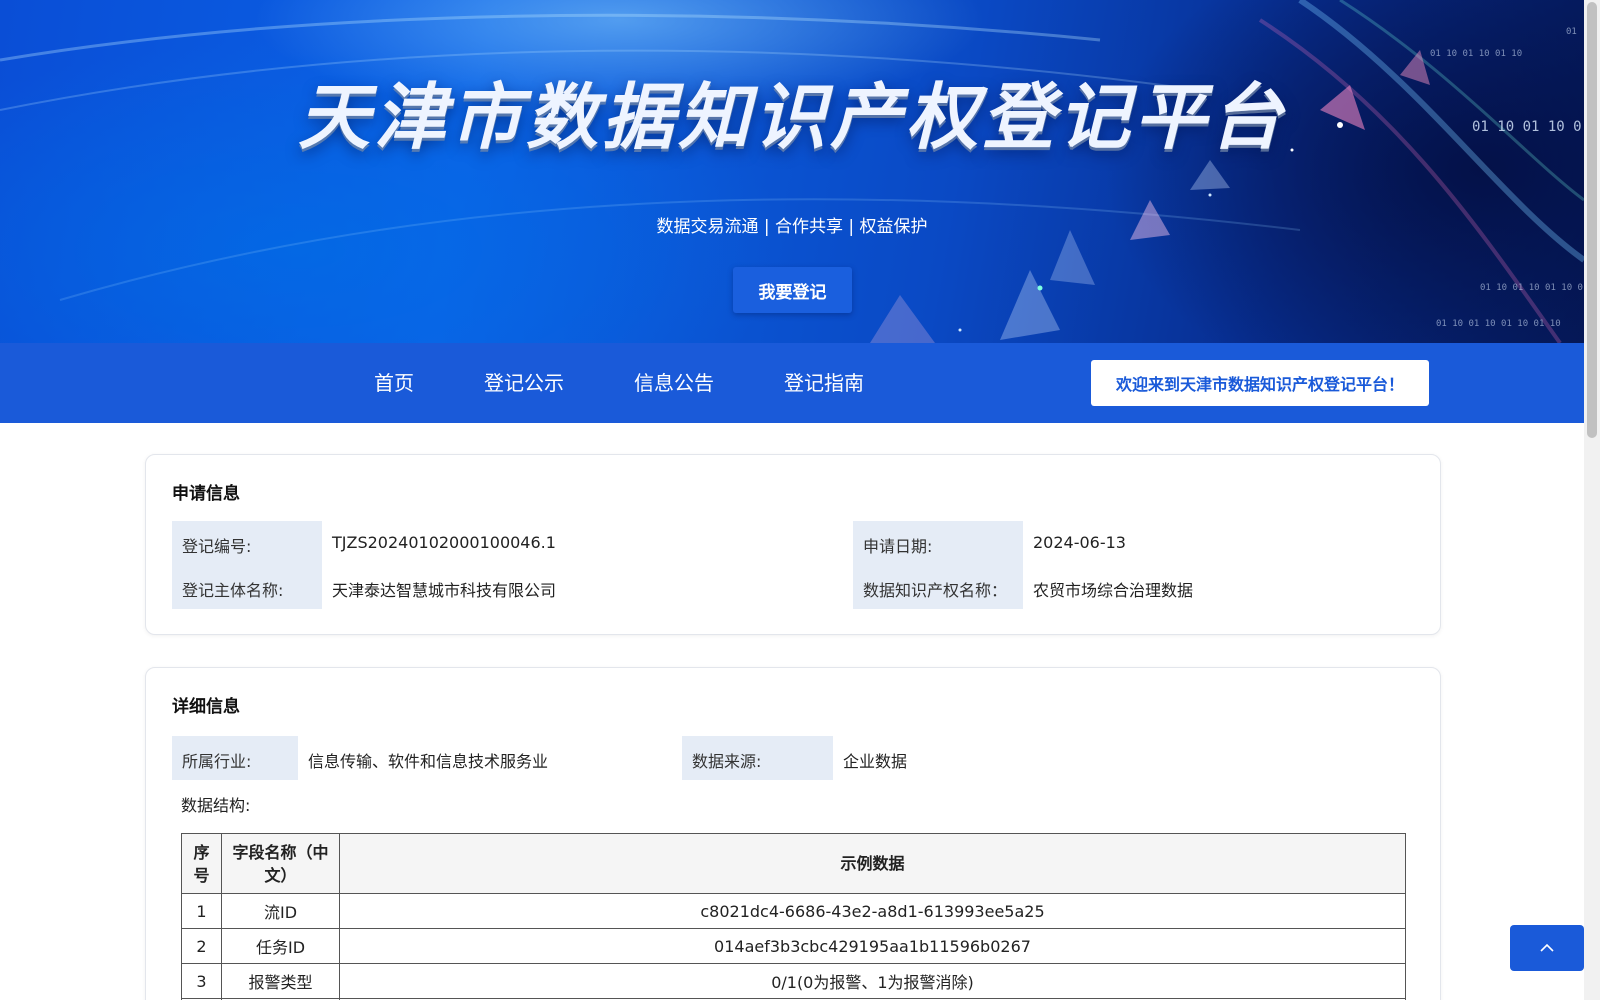 The image size is (1600, 1000). Describe the element at coordinates (875, 761) in the screenshot. I see `source-value: 企业数据` at that location.